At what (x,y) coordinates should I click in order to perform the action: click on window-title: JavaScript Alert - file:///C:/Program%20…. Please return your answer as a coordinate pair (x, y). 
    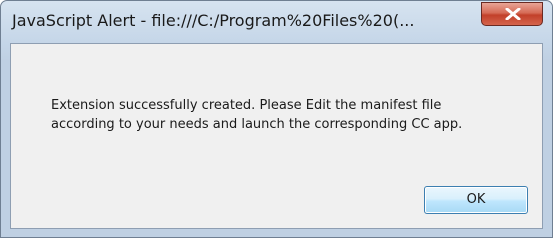
    Looking at the image, I should click on (213, 20).